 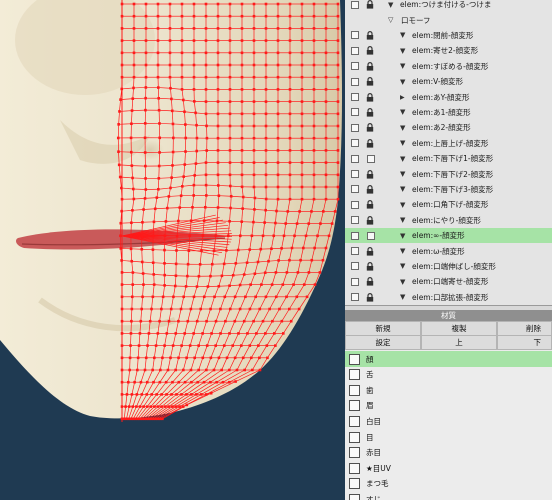 I want to click on material-row: すじ, so click(x=448, y=495).